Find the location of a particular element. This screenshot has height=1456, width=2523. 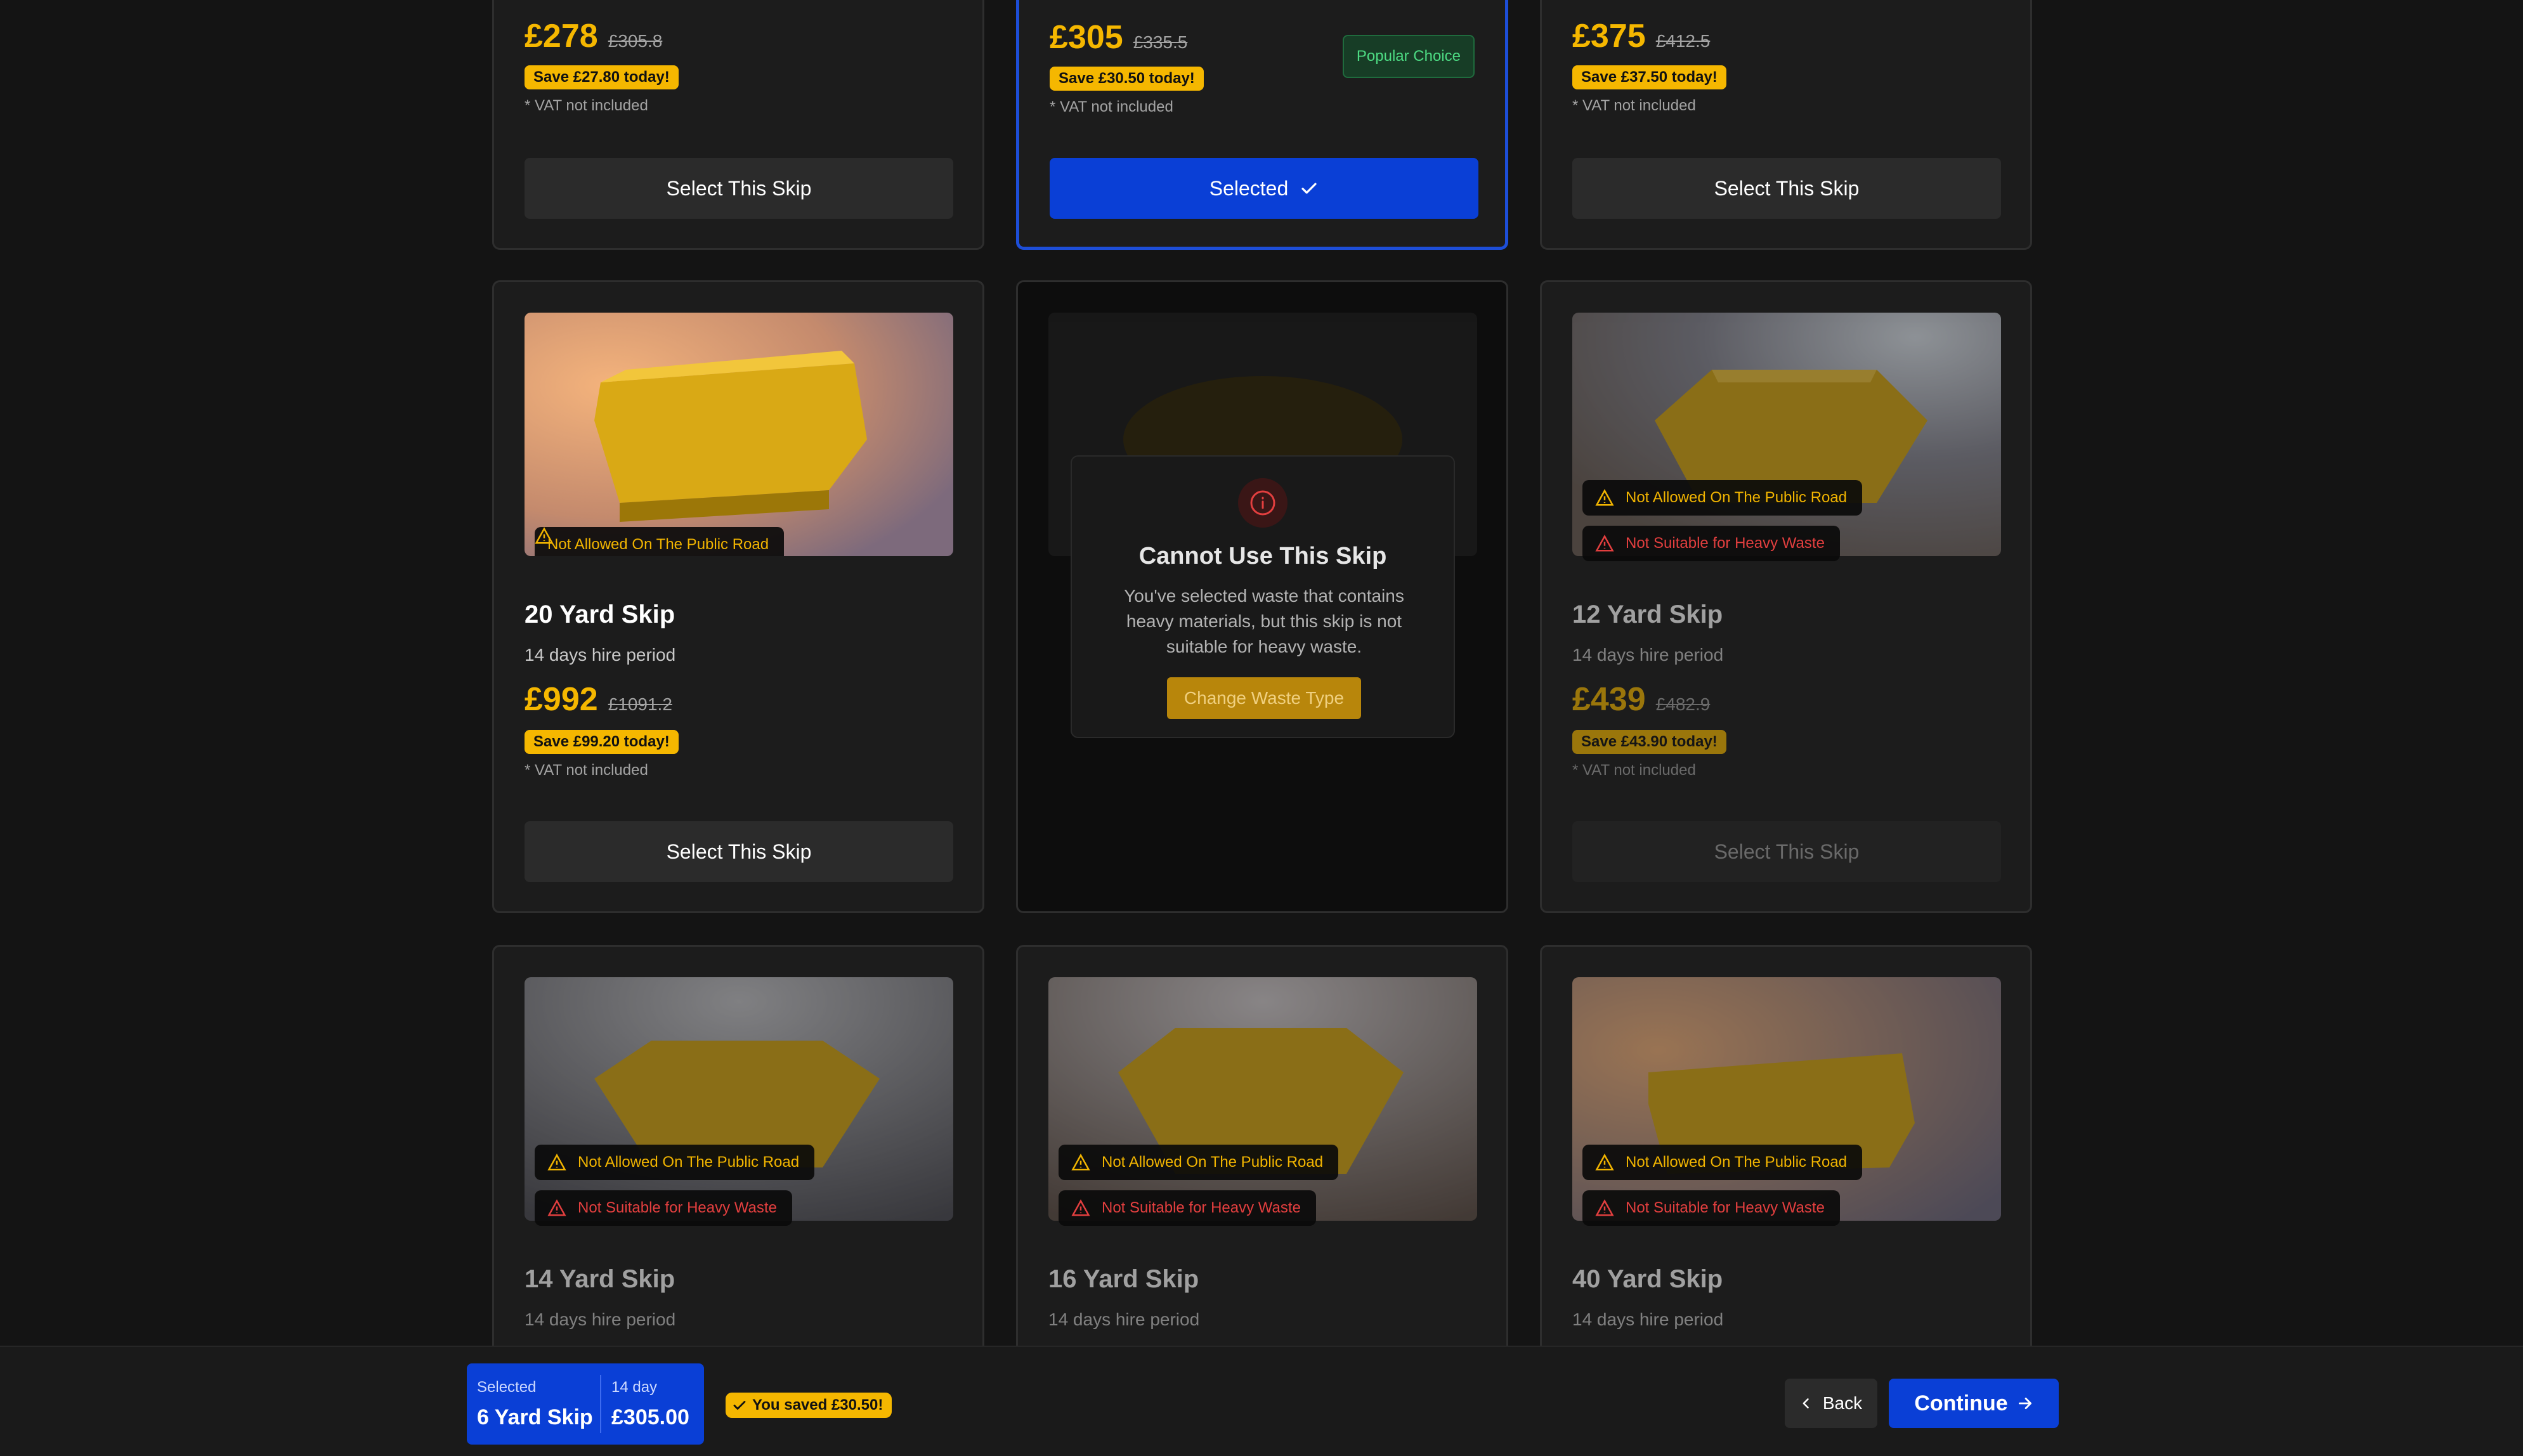

select-skip-button-disabled: Select This Skip is located at coordinates (1786, 851).